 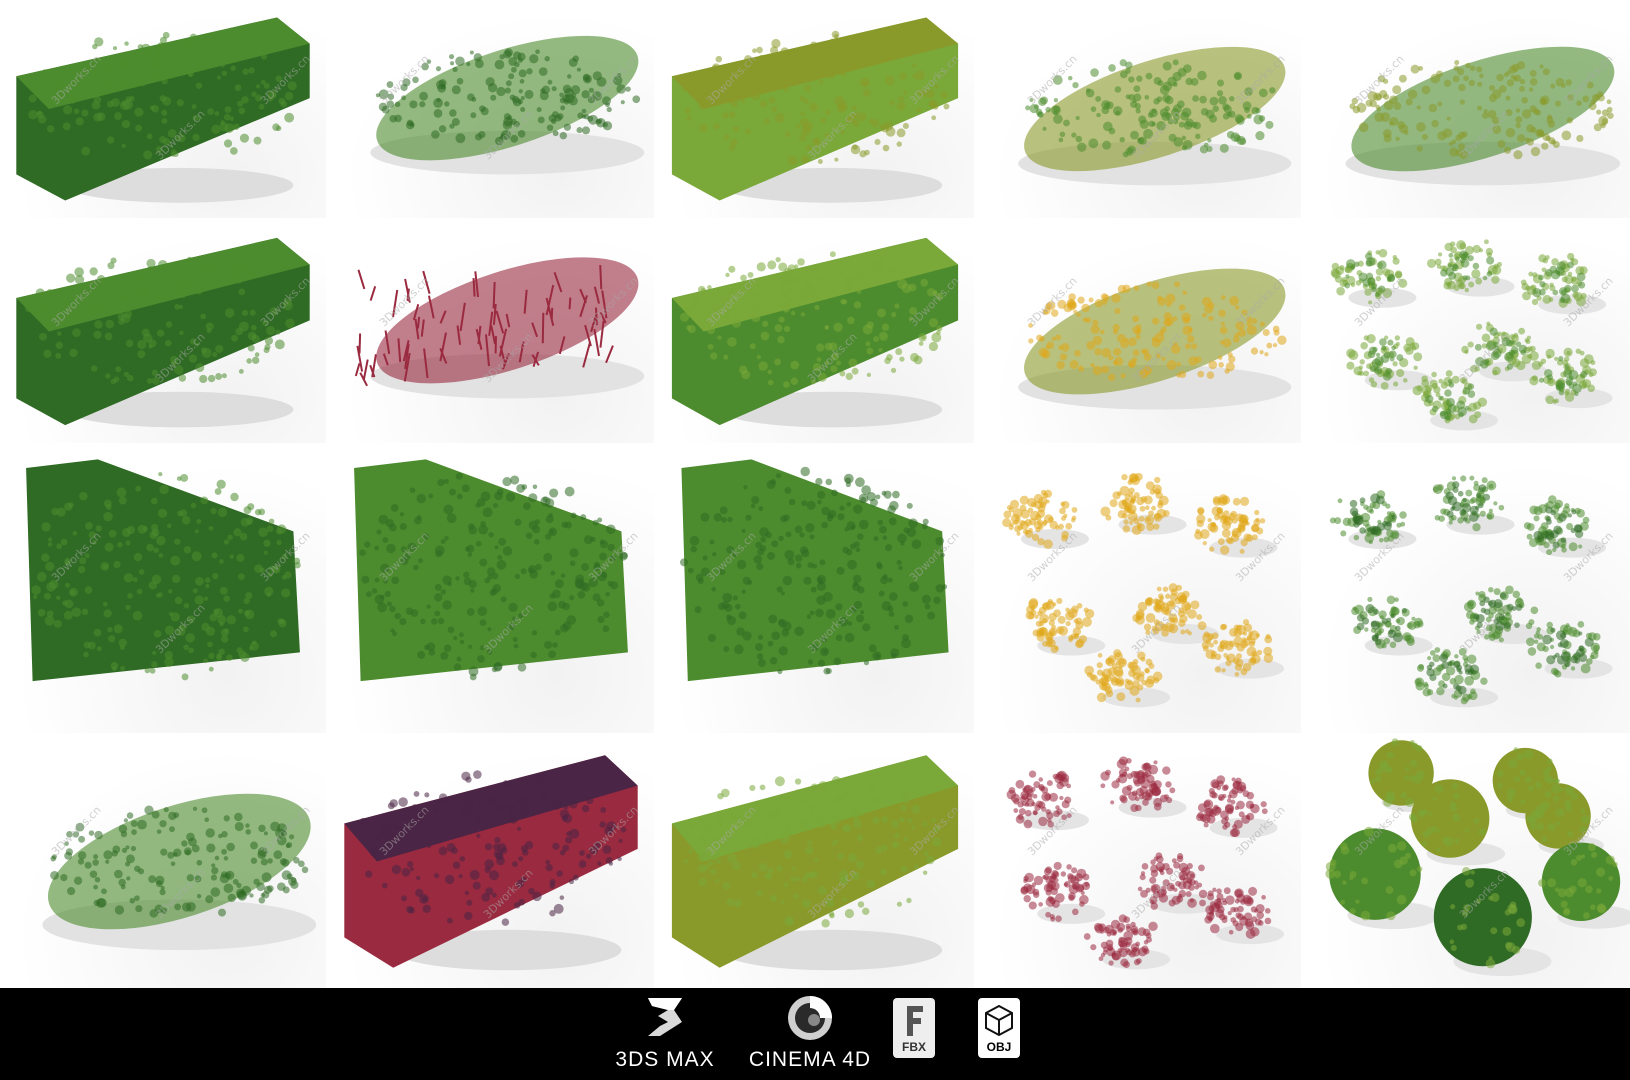 I want to click on 3dsmax-logo: 3DS MAX, so click(x=665, y=1034).